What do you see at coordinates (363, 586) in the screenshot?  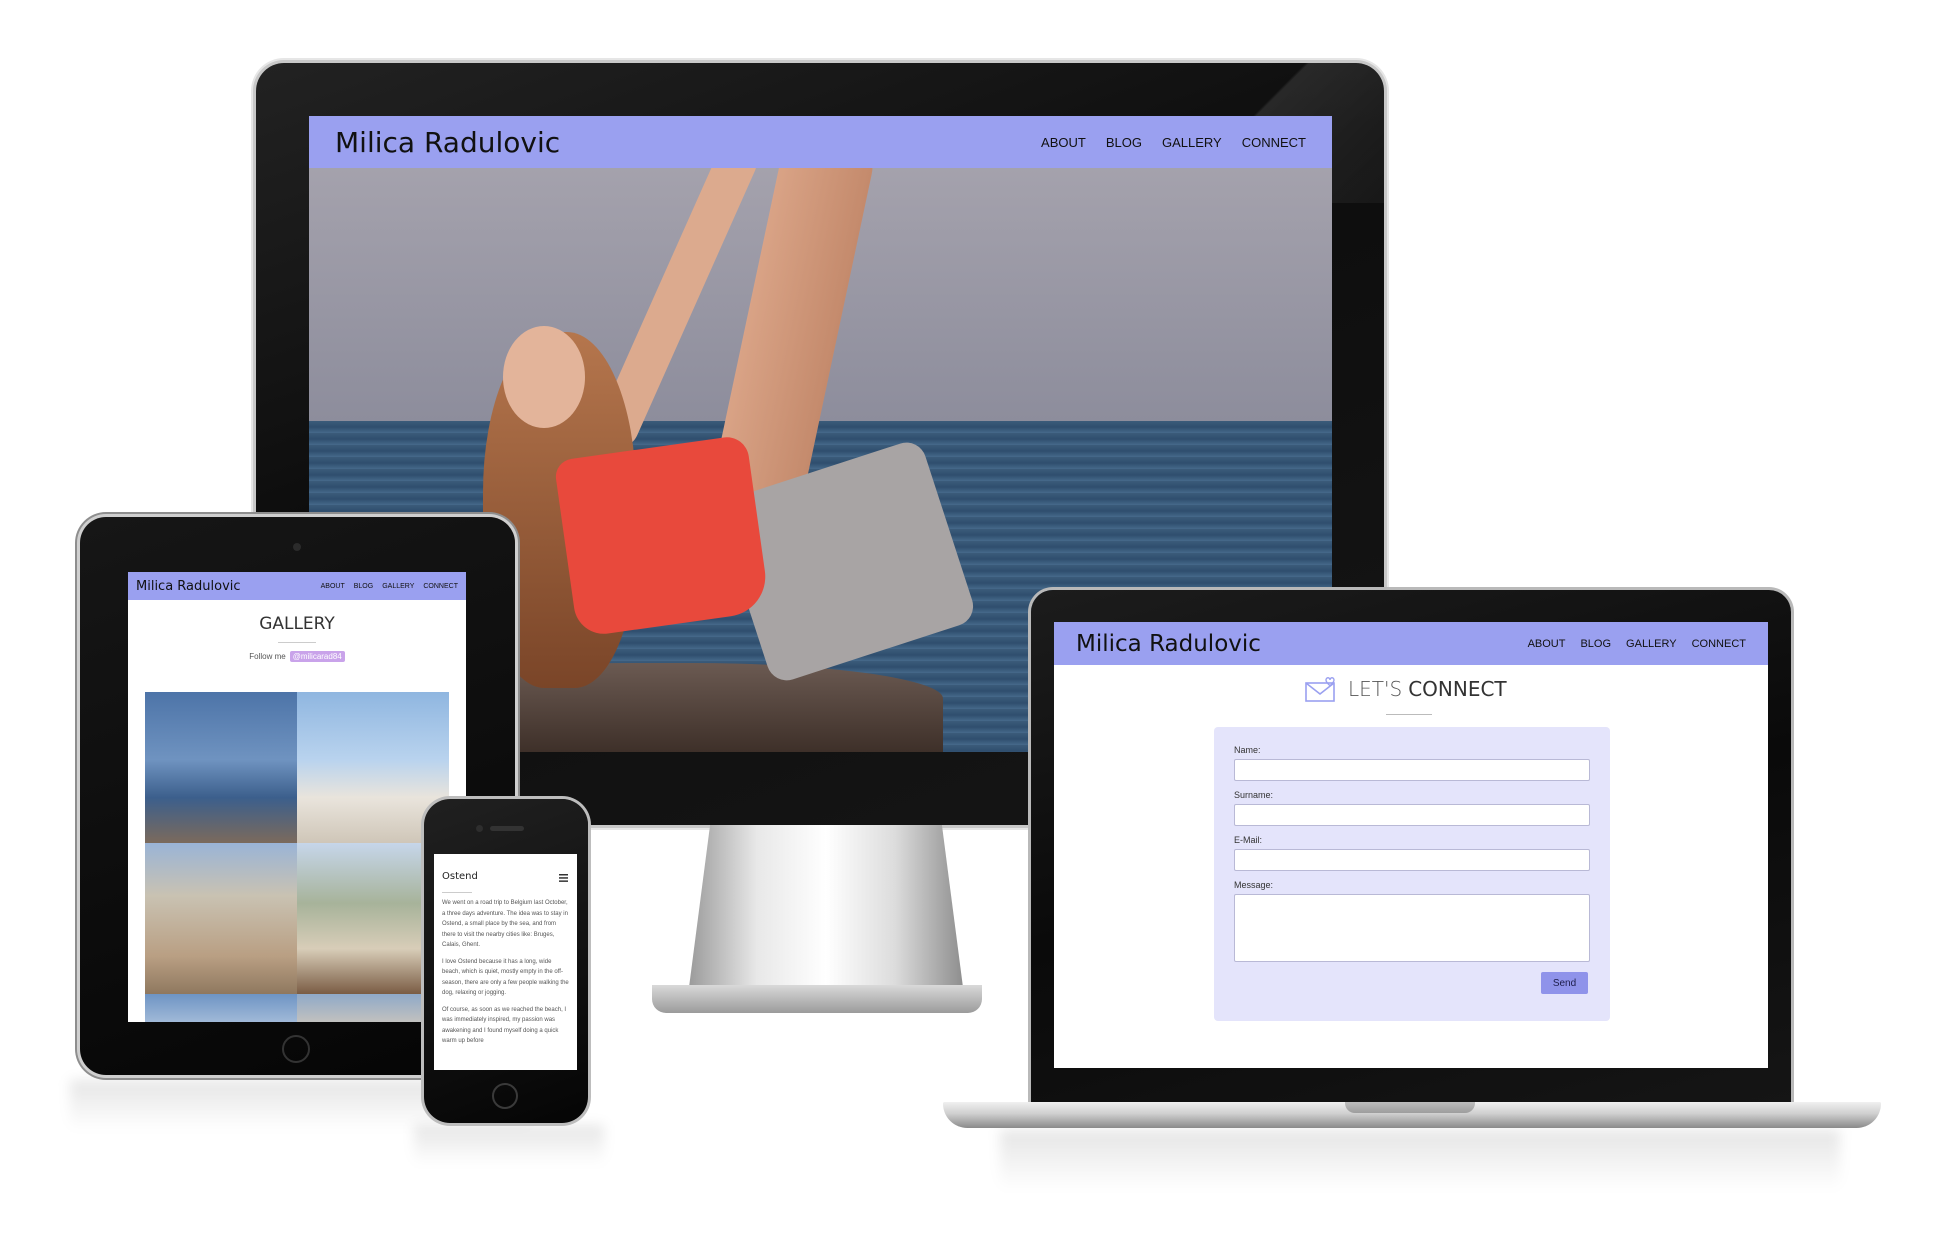 I see `tablet-nav-blog: BLOG` at bounding box center [363, 586].